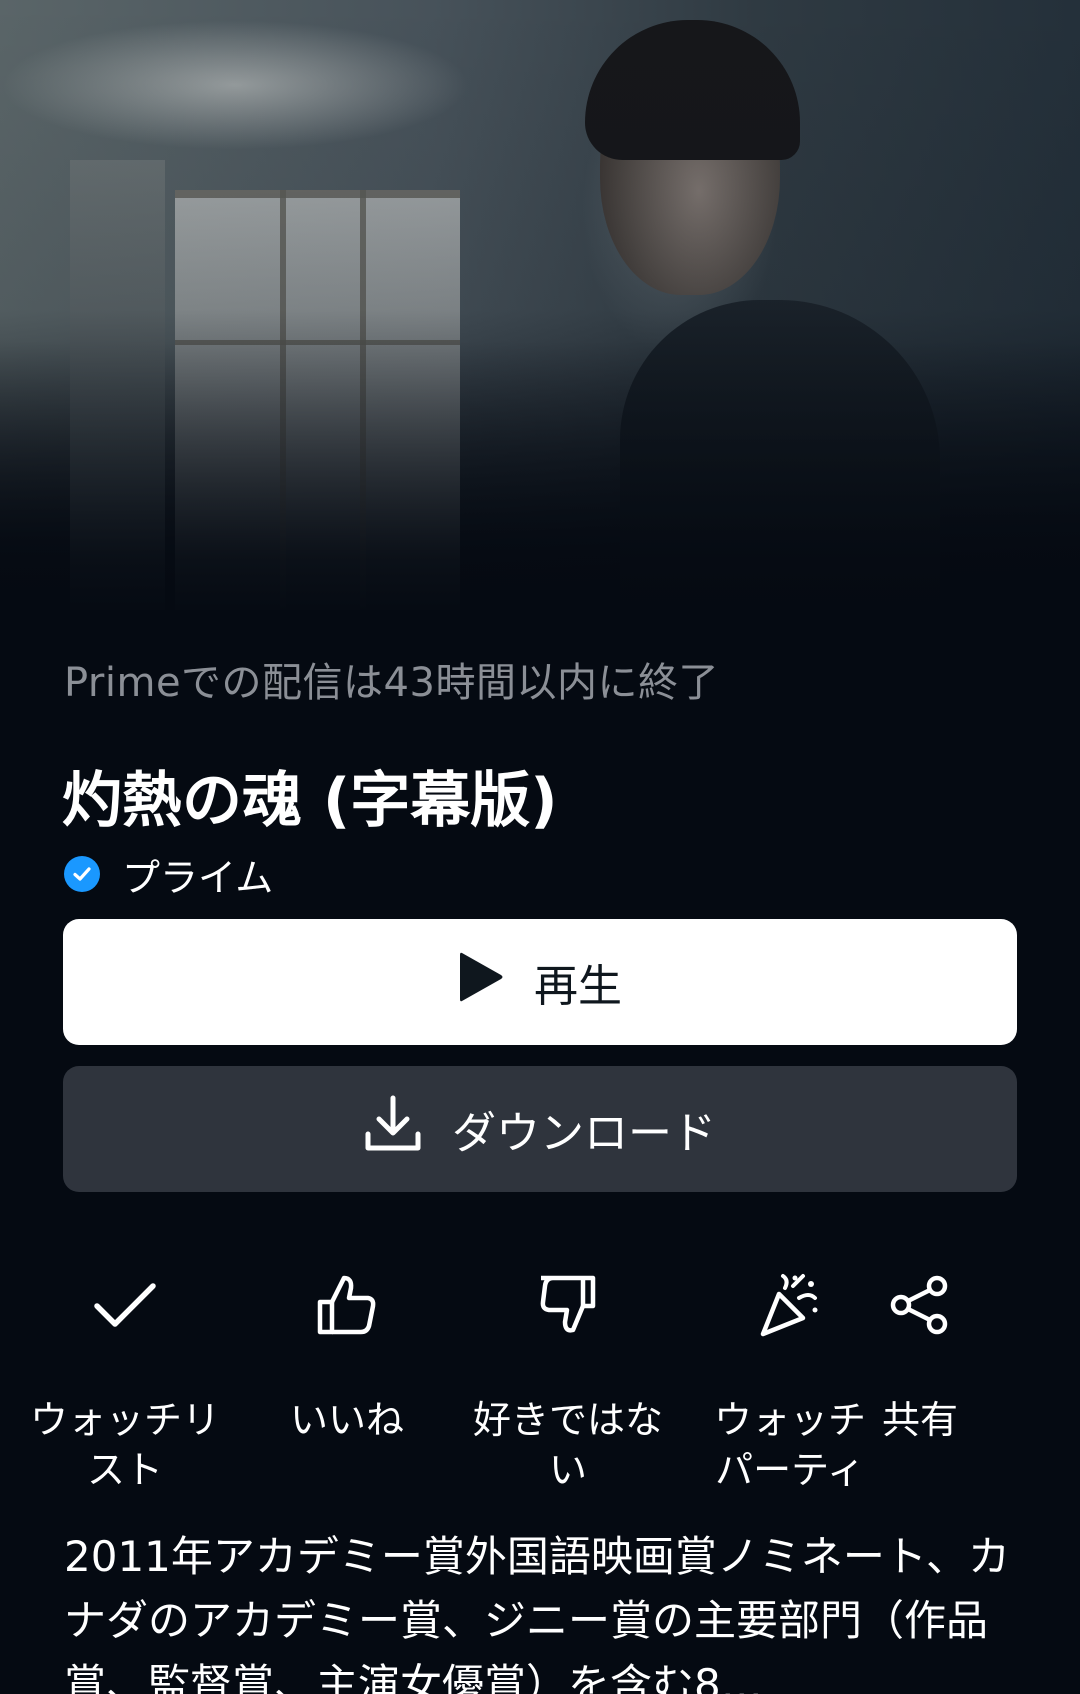  I want to click on share-icon, so click(920, 1305).